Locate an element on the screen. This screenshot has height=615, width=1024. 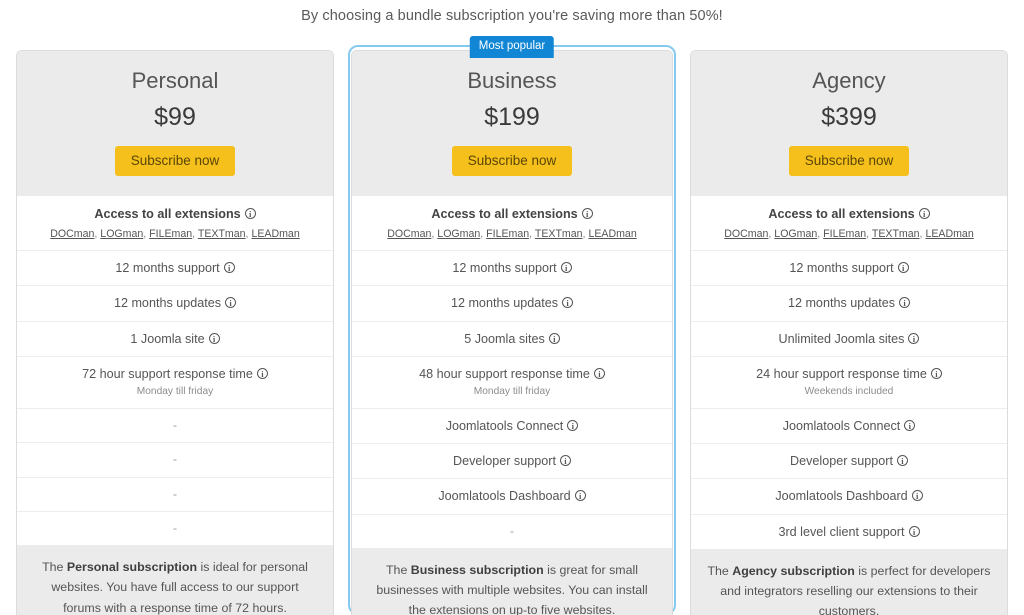
subscribe-button-agency: Subscribe now is located at coordinates (849, 161).